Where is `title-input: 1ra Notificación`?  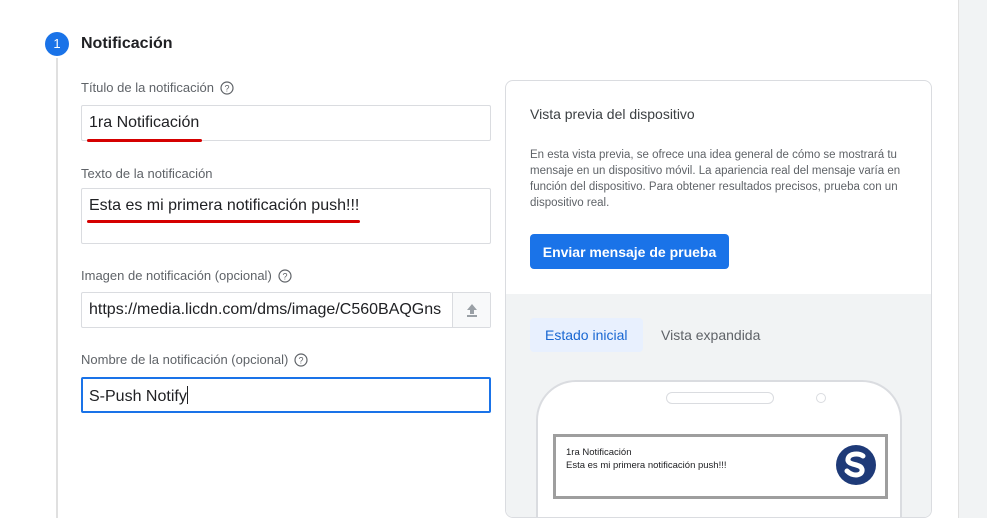
title-input: 1ra Notificación is located at coordinates (286, 123).